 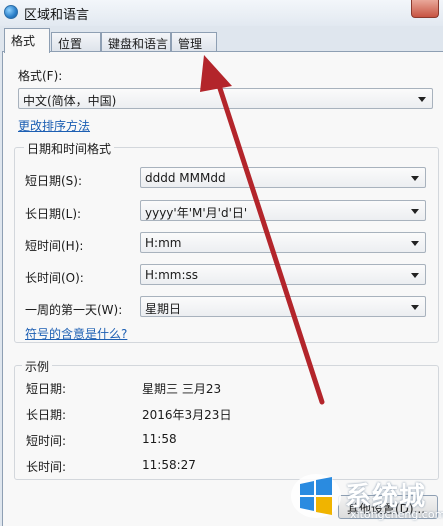 I want to click on first-day-value: 星期日, so click(x=163, y=309).